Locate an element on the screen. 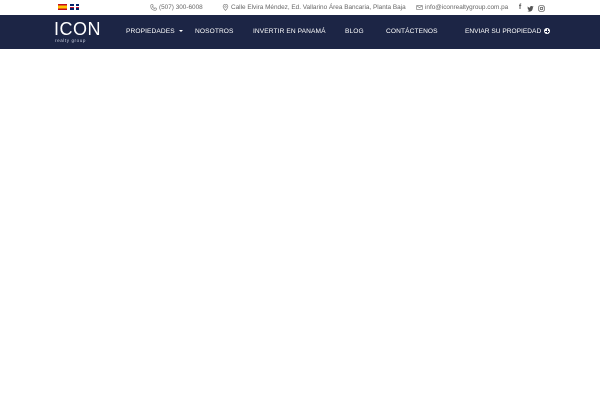 The image size is (600, 400). instagram-icon is located at coordinates (541, 8).